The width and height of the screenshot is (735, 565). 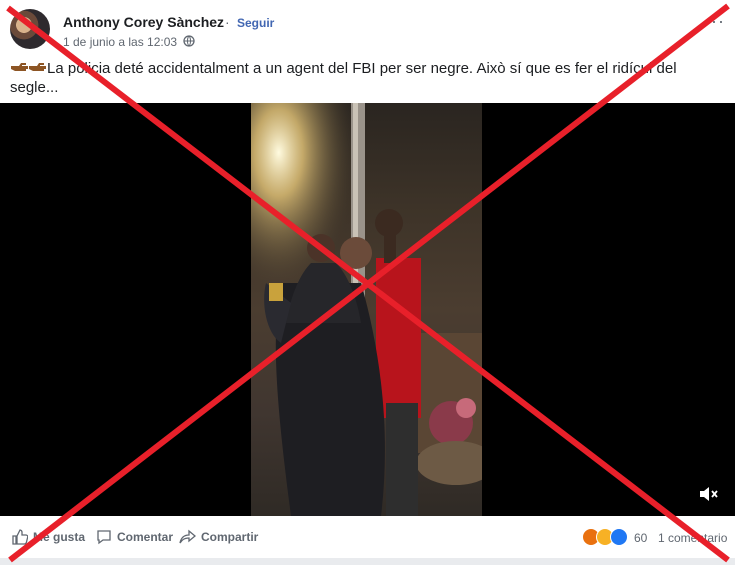 I want to click on comment-icon, so click(x=104, y=537).